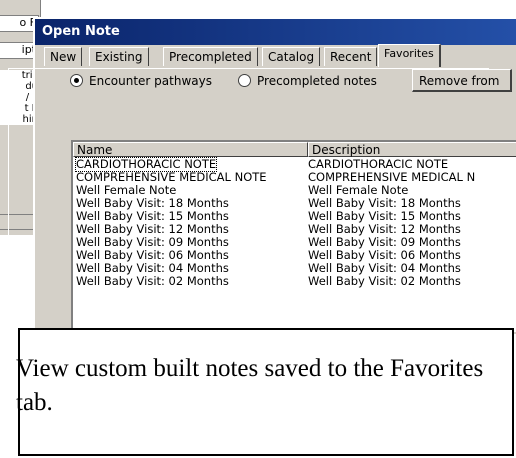  Describe the element at coordinates (291, 56) in the screenshot. I see `tab-catalog: Catalog` at that location.